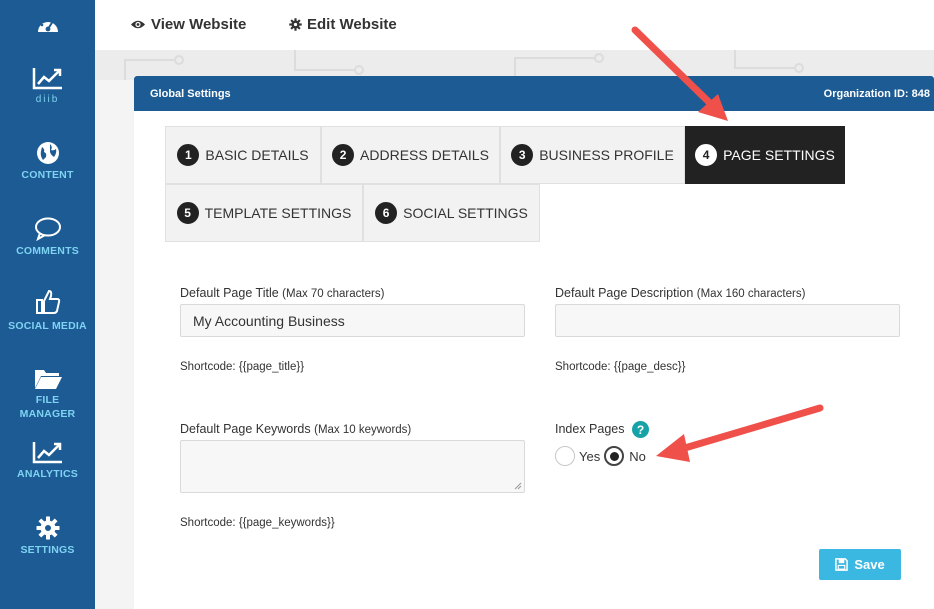 The image size is (934, 609). I want to click on tab-label: ADDRESS DETAILS, so click(424, 155).